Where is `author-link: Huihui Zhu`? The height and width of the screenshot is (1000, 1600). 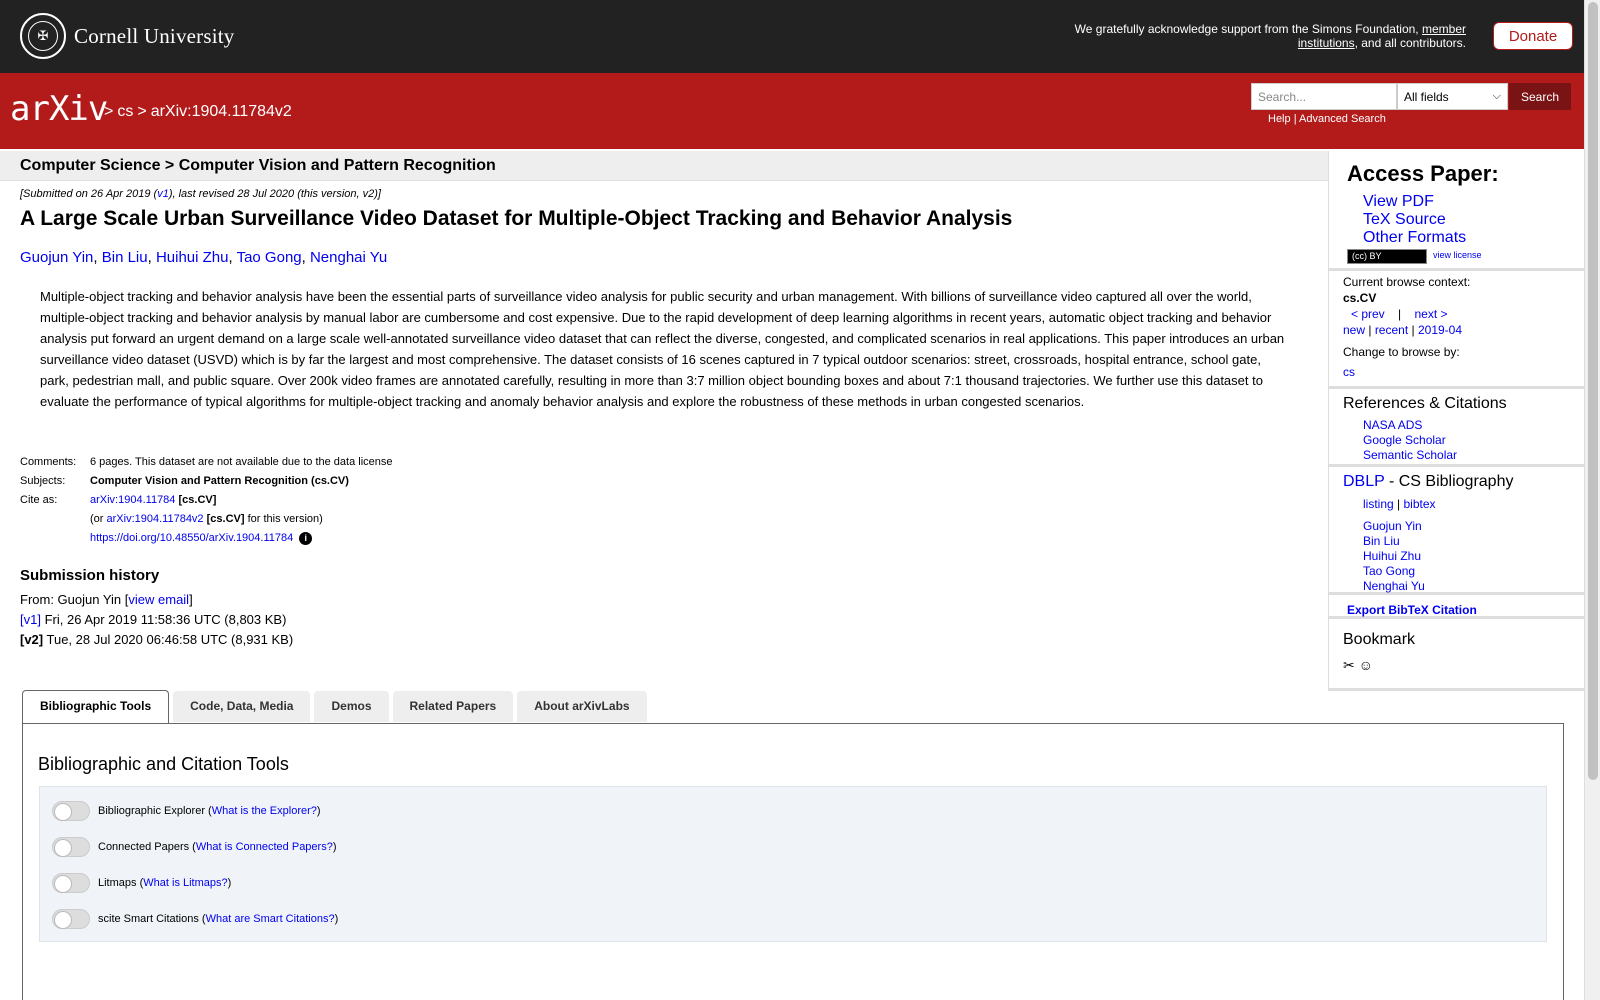
author-link: Huihui Zhu is located at coordinates (192, 257).